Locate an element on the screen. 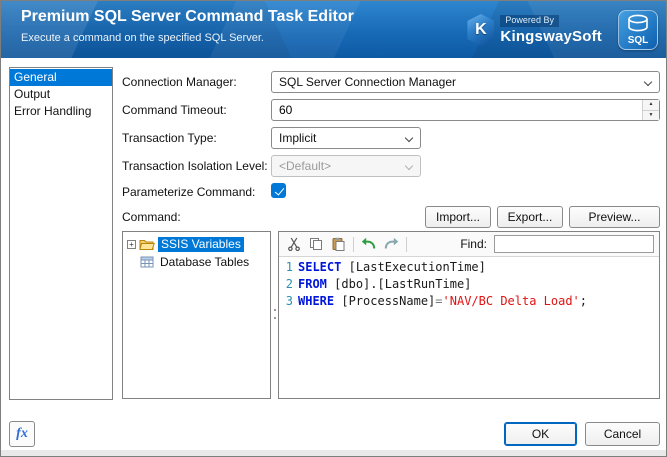  connection-manager-value: SQL Server Connection Manager is located at coordinates (367, 82).